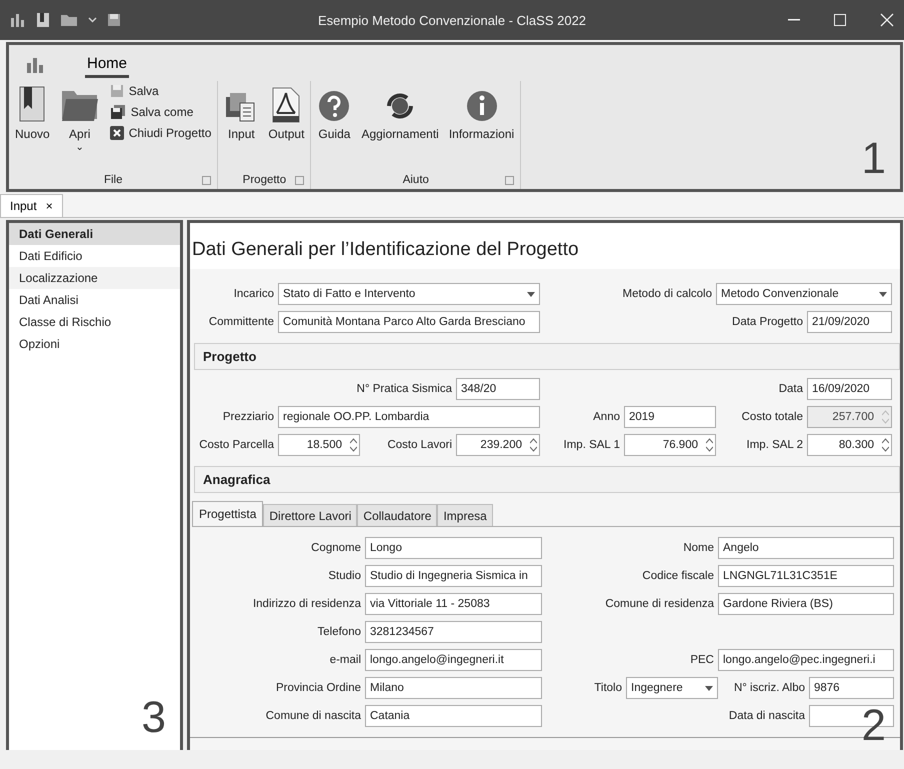 The image size is (904, 769). What do you see at coordinates (887, 20) in the screenshot?
I see `close-icon` at bounding box center [887, 20].